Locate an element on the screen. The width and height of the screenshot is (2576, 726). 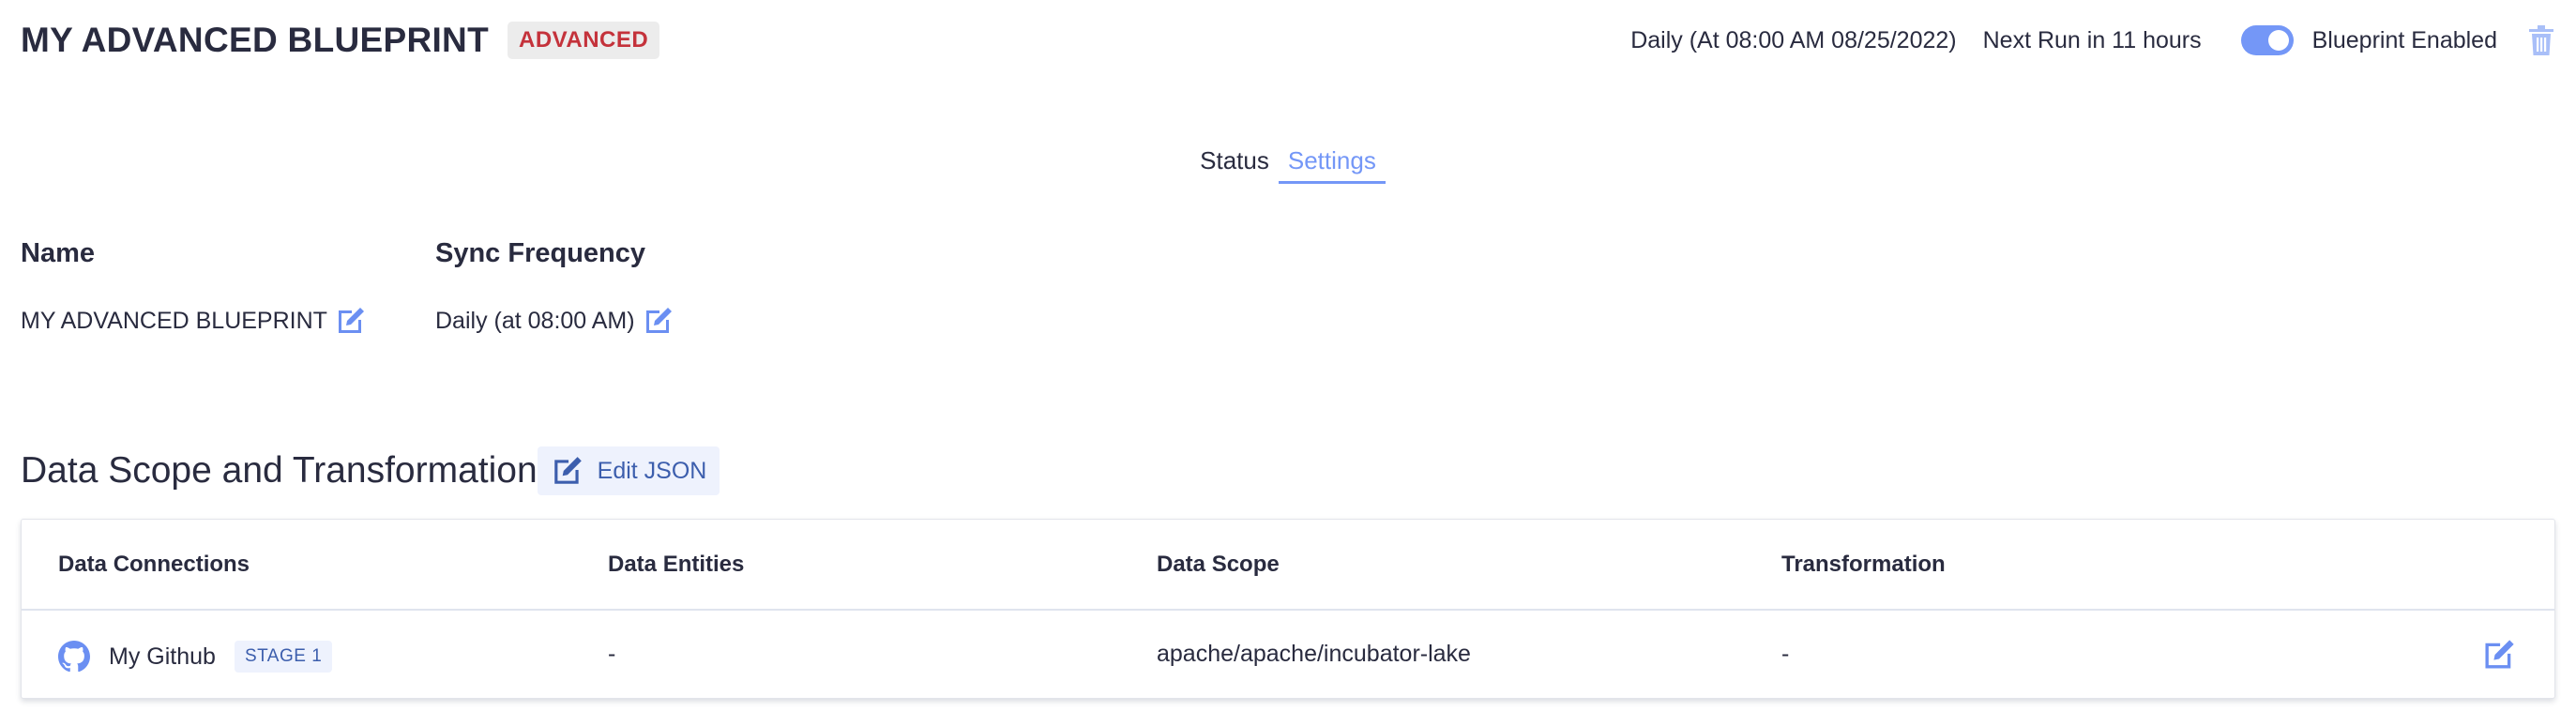
tab-settings: Settings is located at coordinates (1332, 163).